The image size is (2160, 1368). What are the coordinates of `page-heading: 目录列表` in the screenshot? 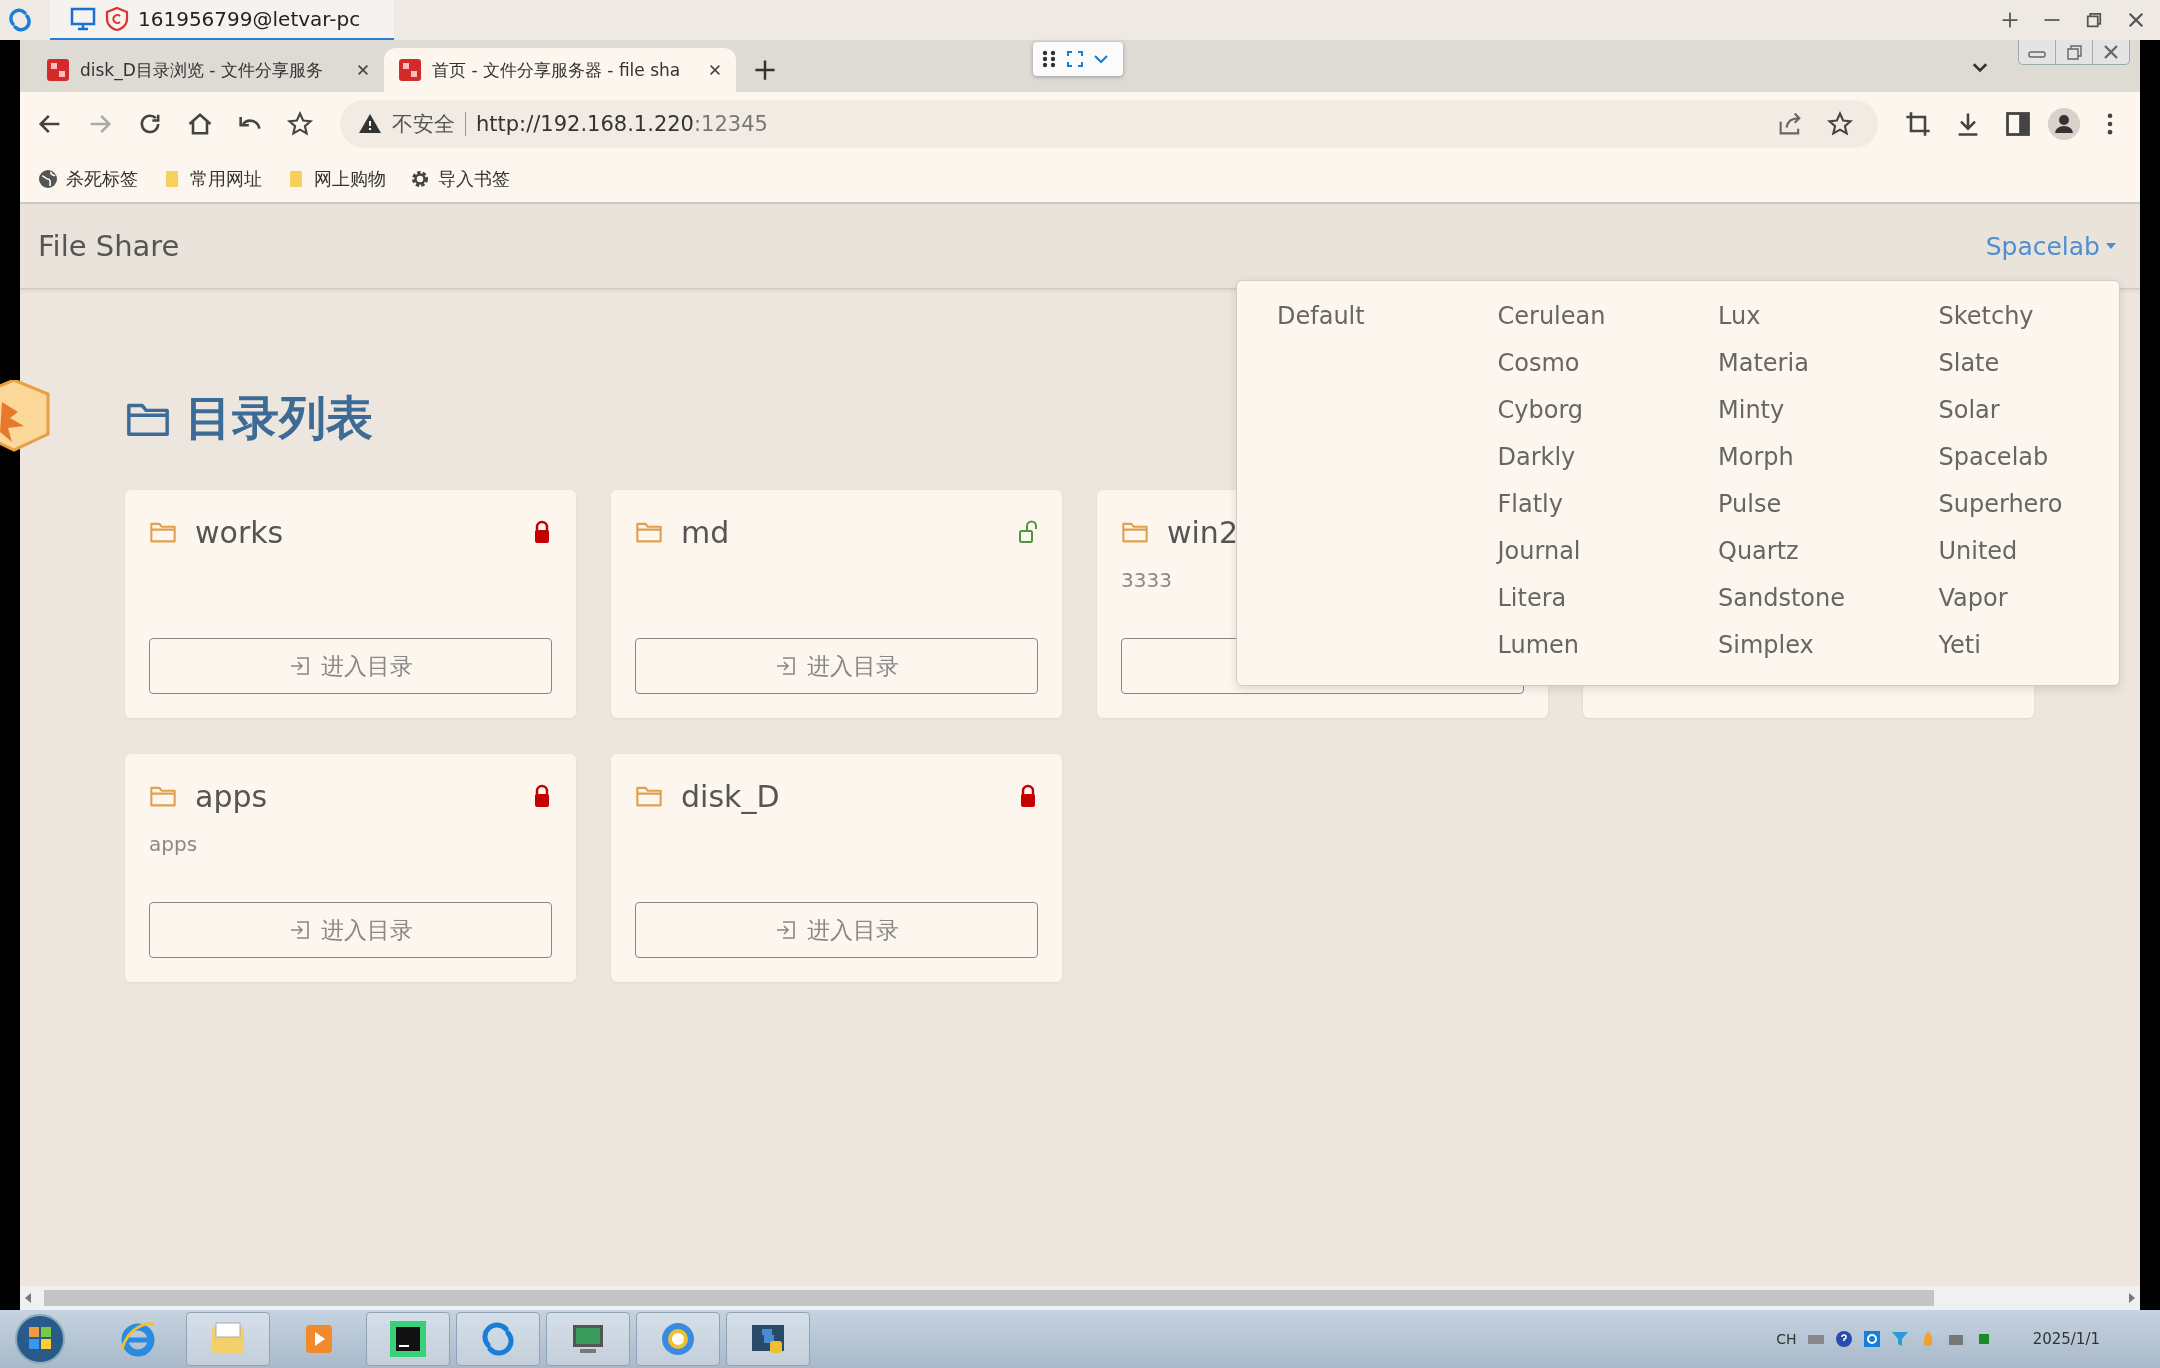 It's located at (279, 418).